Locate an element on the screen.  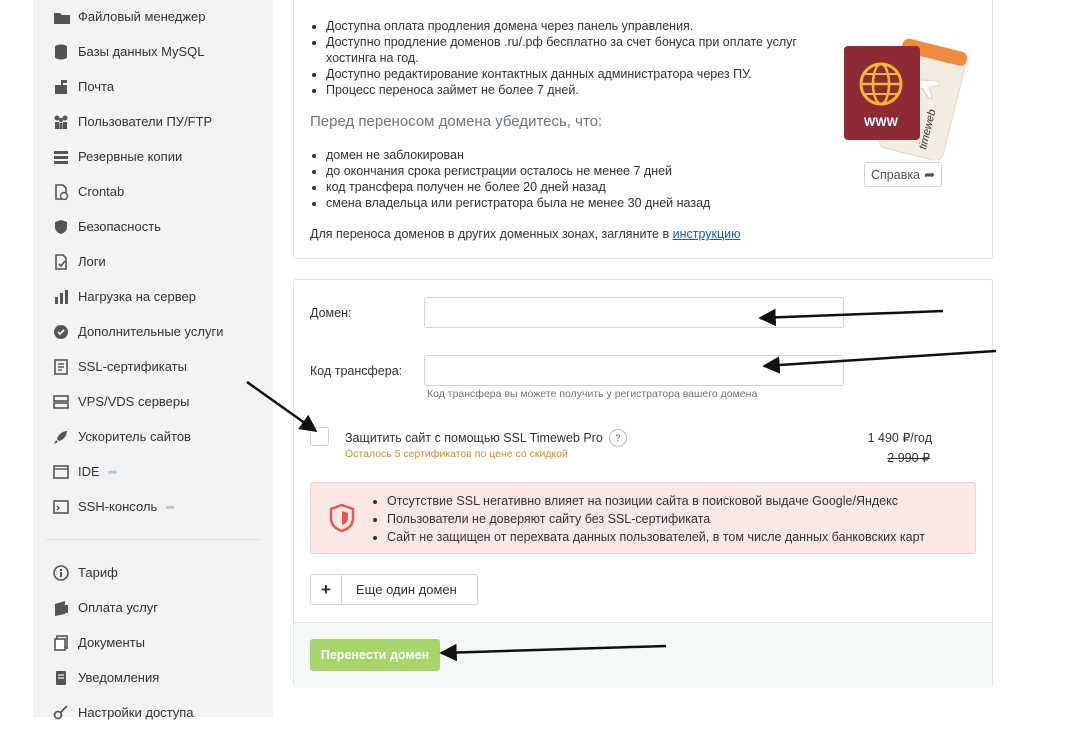
sidebar-item-label: Crontab is located at coordinates (101, 191).